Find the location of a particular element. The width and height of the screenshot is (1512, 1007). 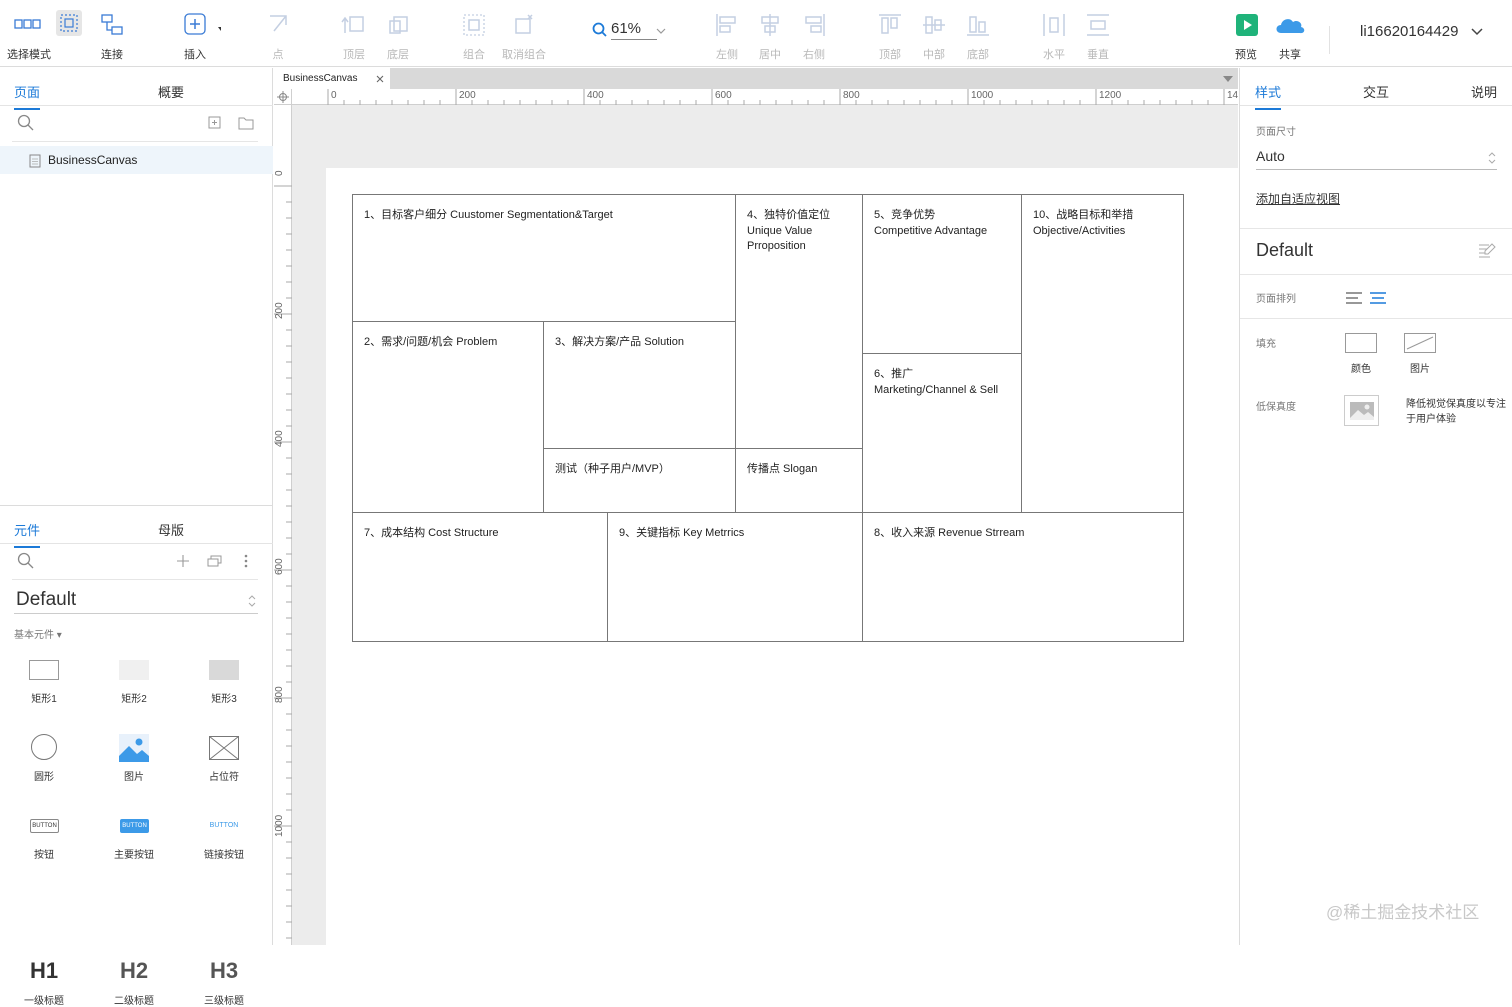

add-adaptive-view-link: 添加自适应视图 is located at coordinates (1298, 198).